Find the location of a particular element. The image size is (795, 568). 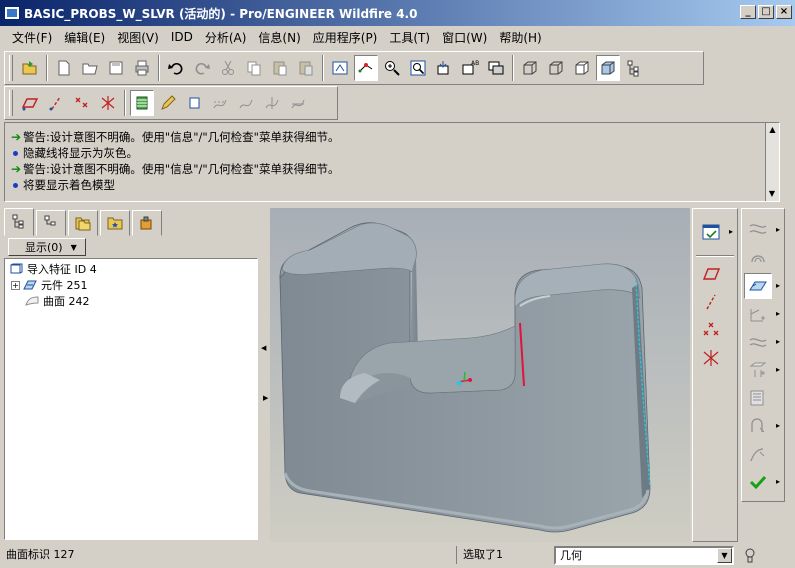

light-bulb-icon is located at coordinates (750, 556).